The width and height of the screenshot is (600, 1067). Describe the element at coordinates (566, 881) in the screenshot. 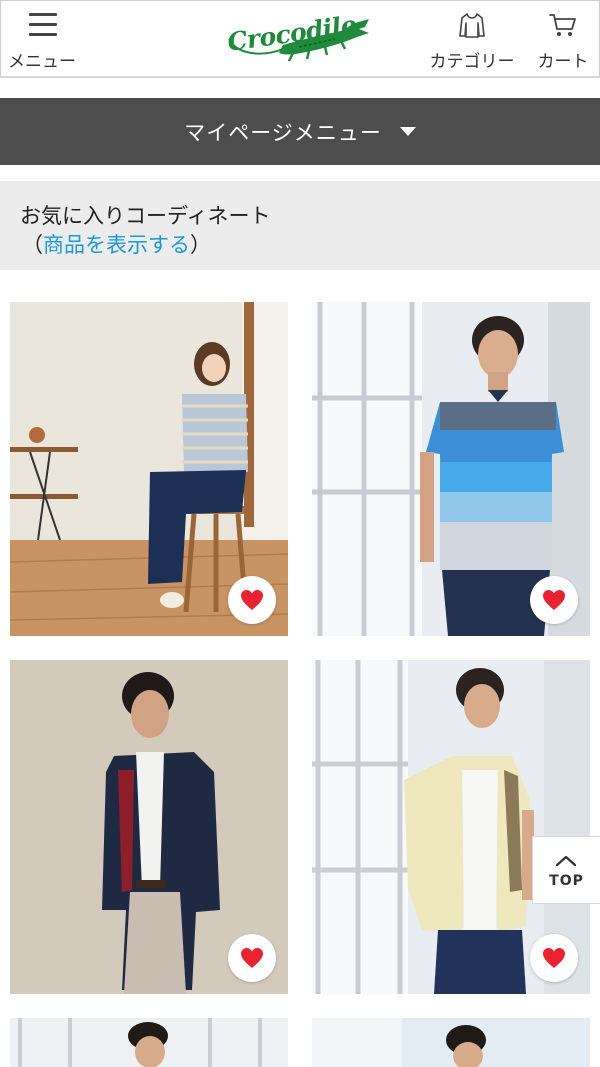

I see `scroll-top-label: TOP` at that location.